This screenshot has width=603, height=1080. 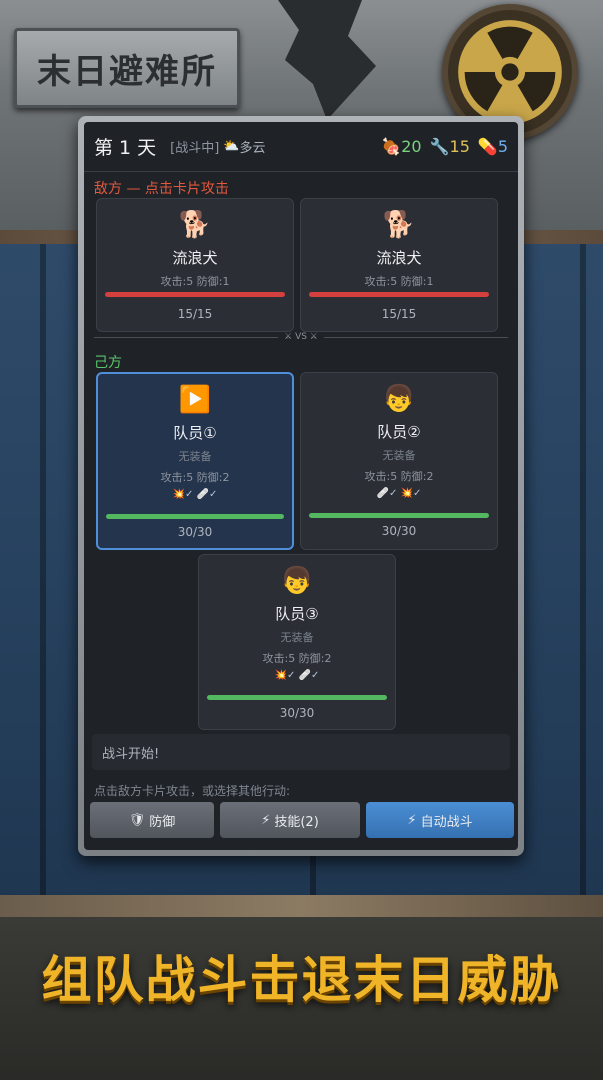 I want to click on food-count: 20, so click(x=411, y=146).